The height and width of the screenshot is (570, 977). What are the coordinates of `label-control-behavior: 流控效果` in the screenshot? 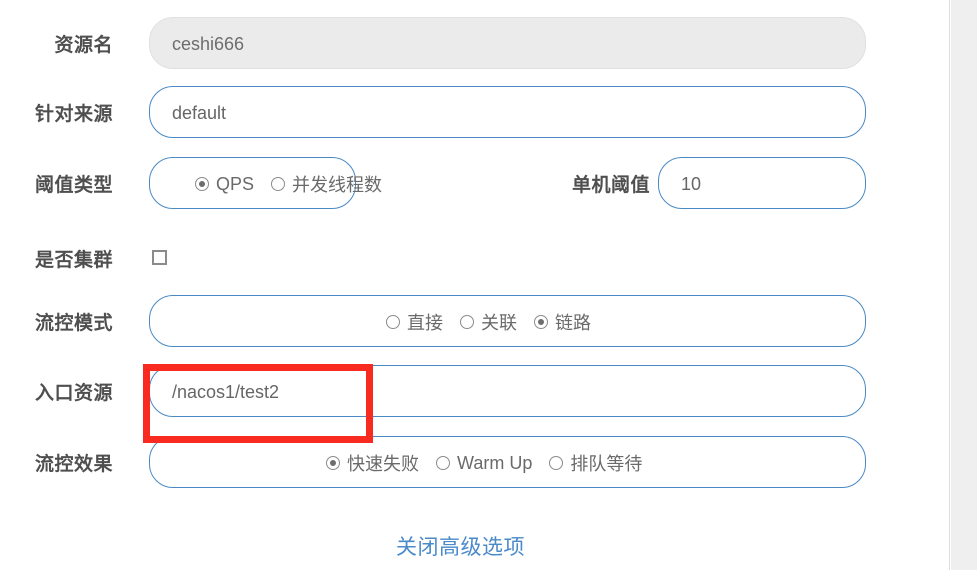 It's located at (73, 464).